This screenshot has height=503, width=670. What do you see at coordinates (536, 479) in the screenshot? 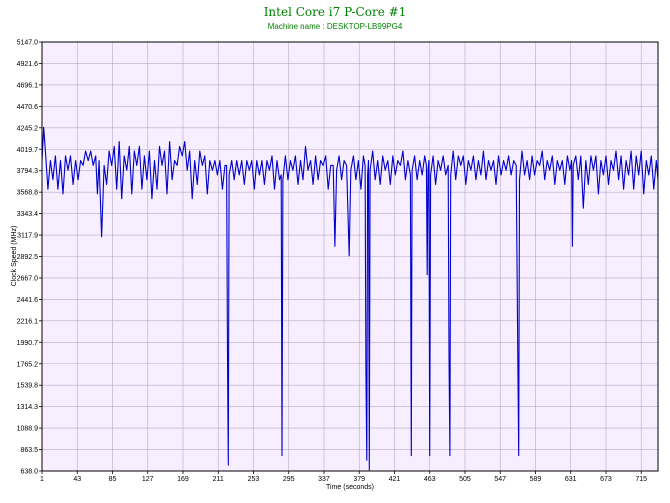
I see `x-tick-label: 589` at bounding box center [536, 479].